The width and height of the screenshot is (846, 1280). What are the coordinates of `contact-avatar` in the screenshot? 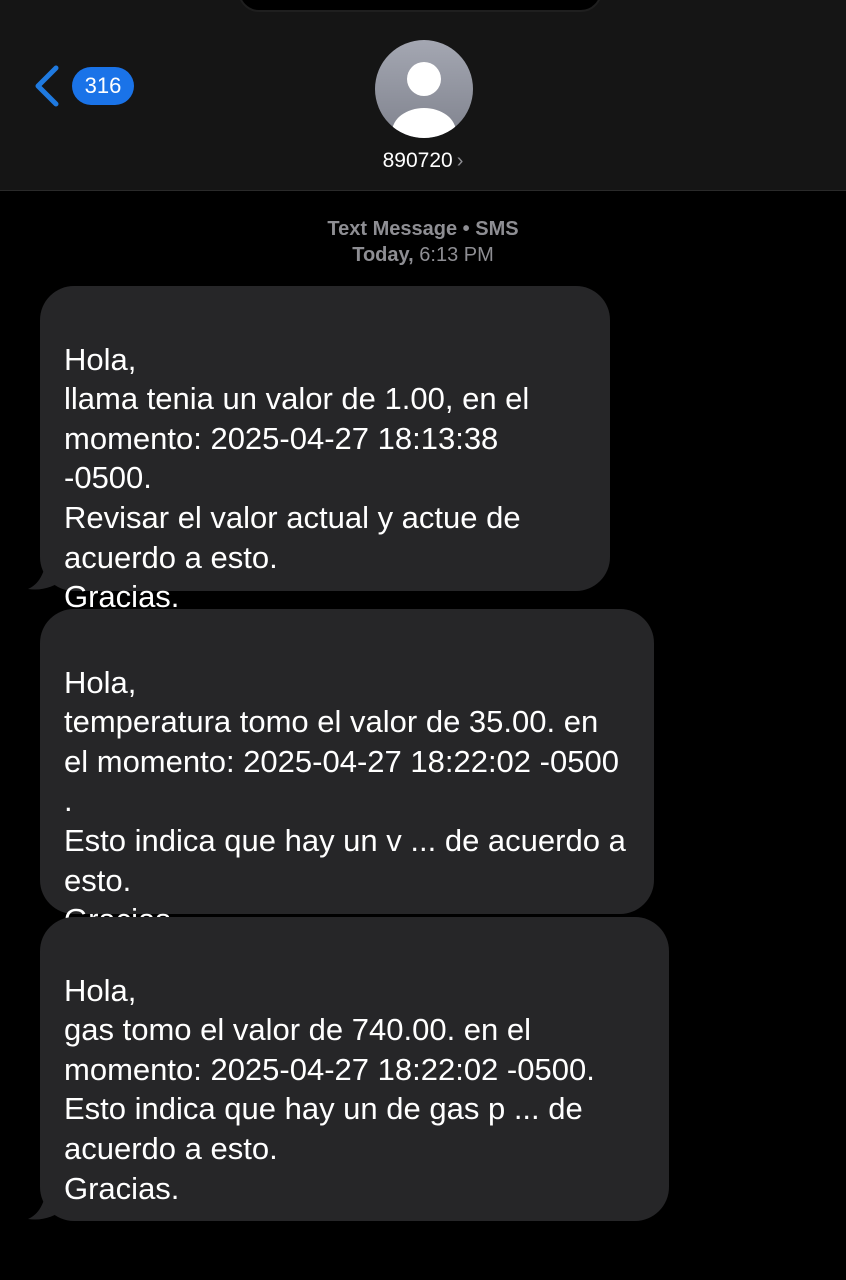 It's located at (424, 89).